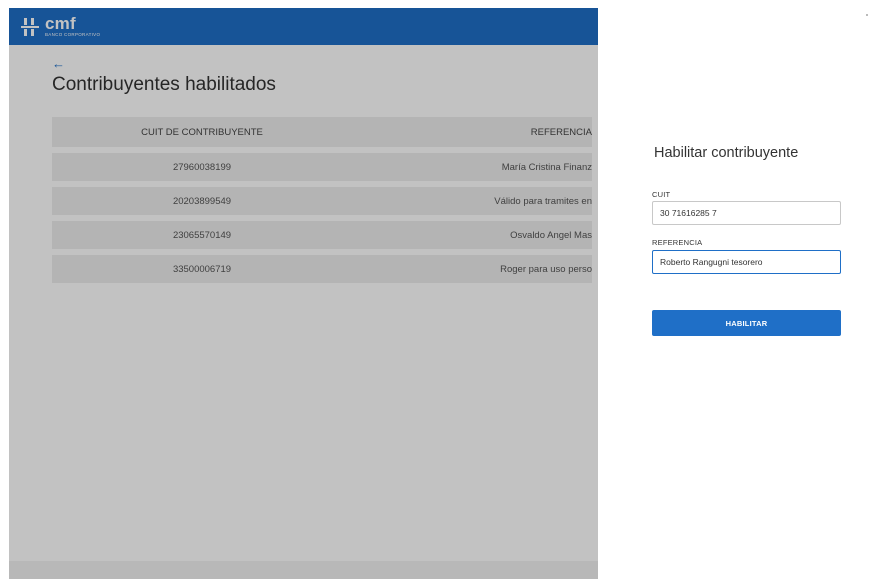  Describe the element at coordinates (726, 153) in the screenshot. I see `drawer-title: Habilitar contribuyente` at that location.